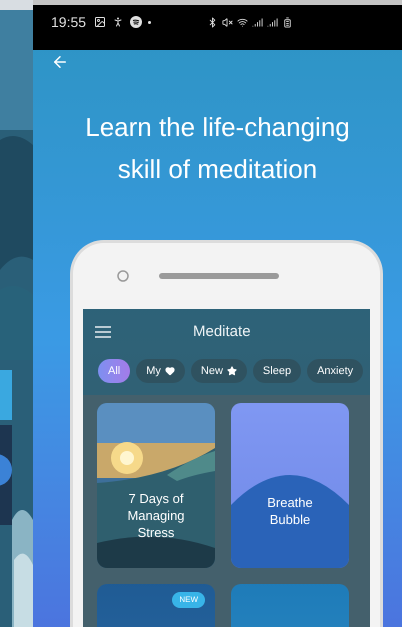  What do you see at coordinates (123, 276) in the screenshot?
I see `camera-icon` at bounding box center [123, 276].